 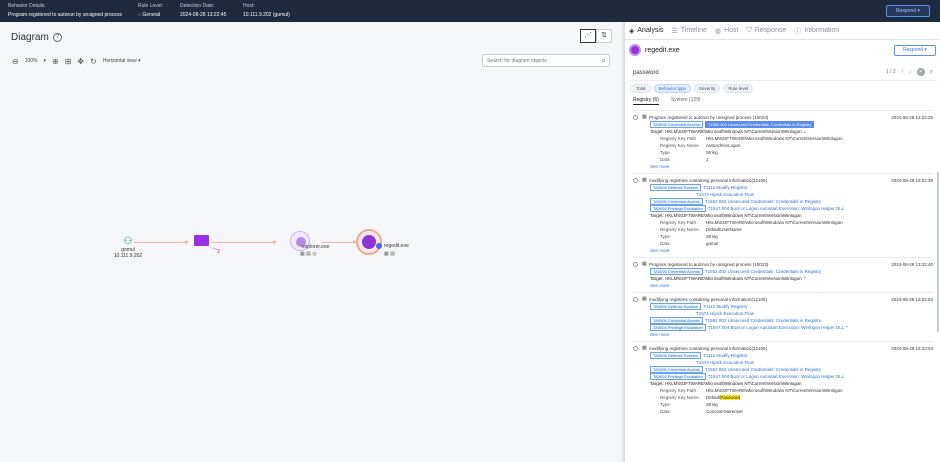 I want to click on filter-behavior-type: Behavior type, so click(x=672, y=88).